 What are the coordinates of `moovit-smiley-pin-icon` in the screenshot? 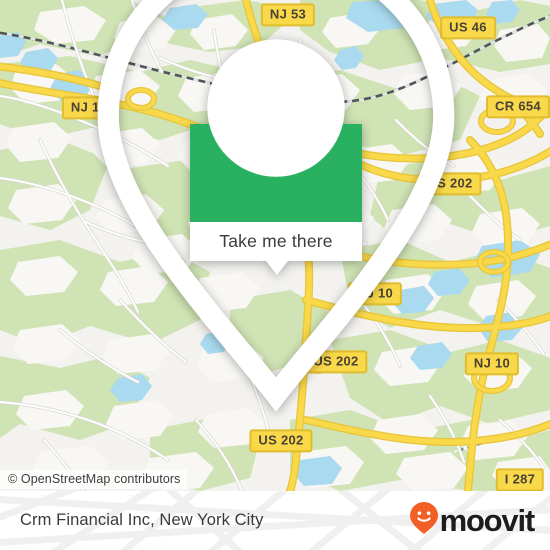 It's located at (424, 520).